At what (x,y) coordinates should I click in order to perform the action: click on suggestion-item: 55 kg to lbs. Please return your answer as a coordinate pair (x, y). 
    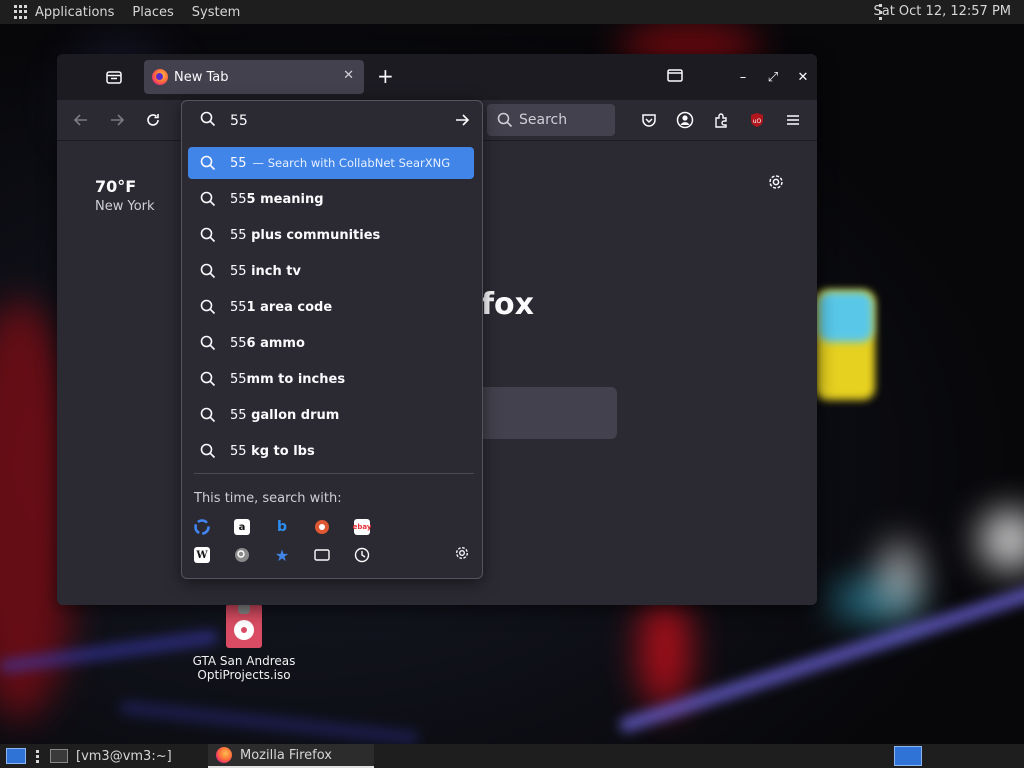
    Looking at the image, I should click on (331, 451).